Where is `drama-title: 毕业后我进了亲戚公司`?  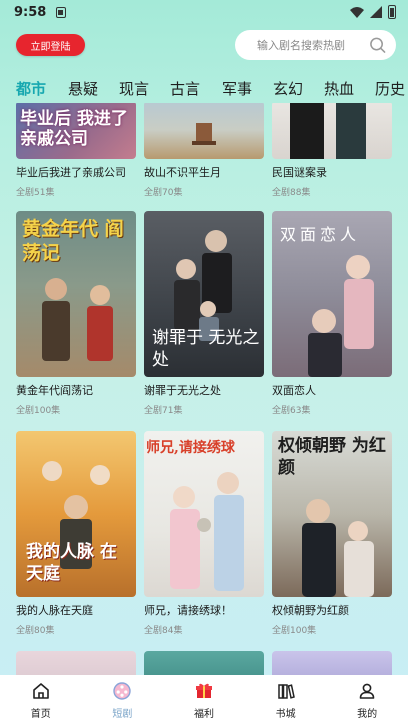 drama-title: 毕业后我进了亲戚公司 is located at coordinates (71, 172).